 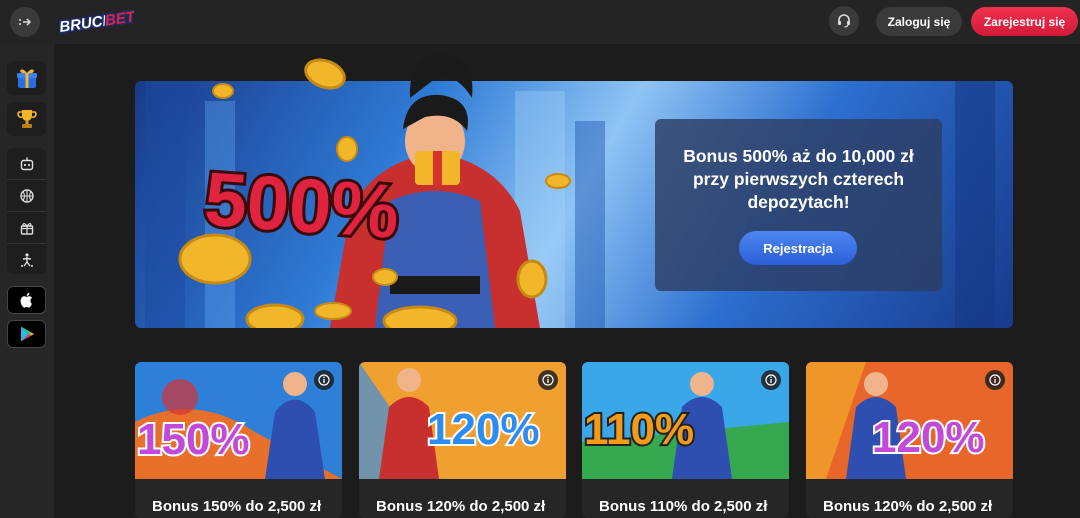 What do you see at coordinates (441, 76) in the screenshot?
I see `hero-head-overflow` at bounding box center [441, 76].